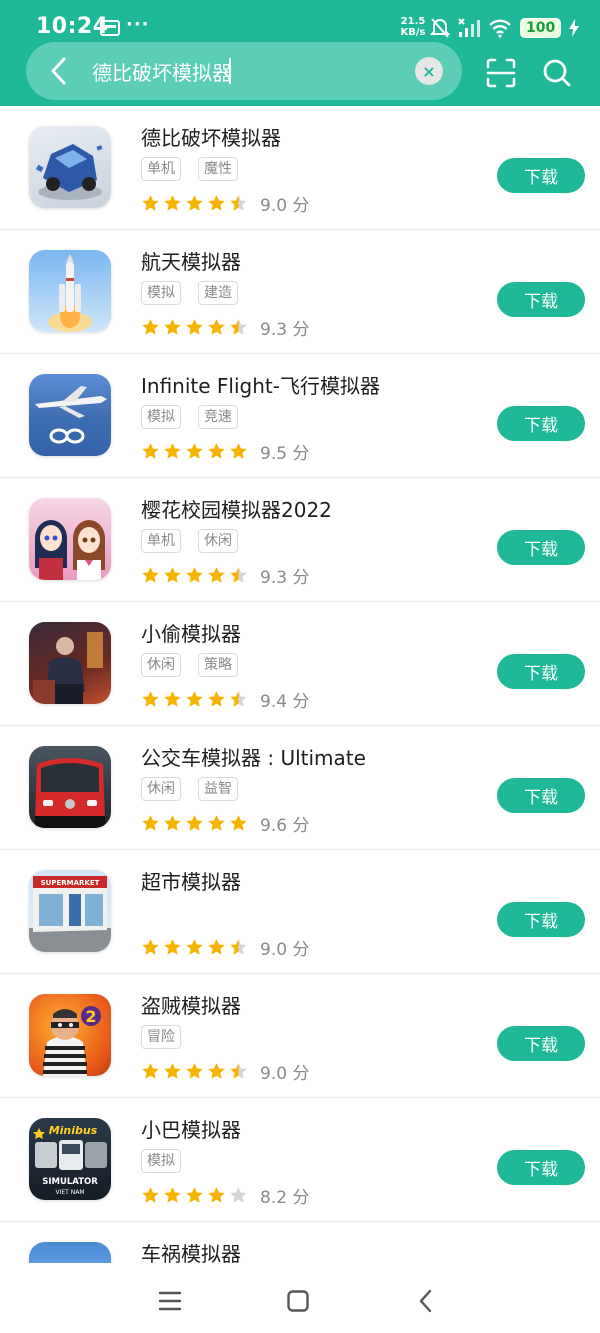  I want to click on app-rating: 9.3 分, so click(225, 575).